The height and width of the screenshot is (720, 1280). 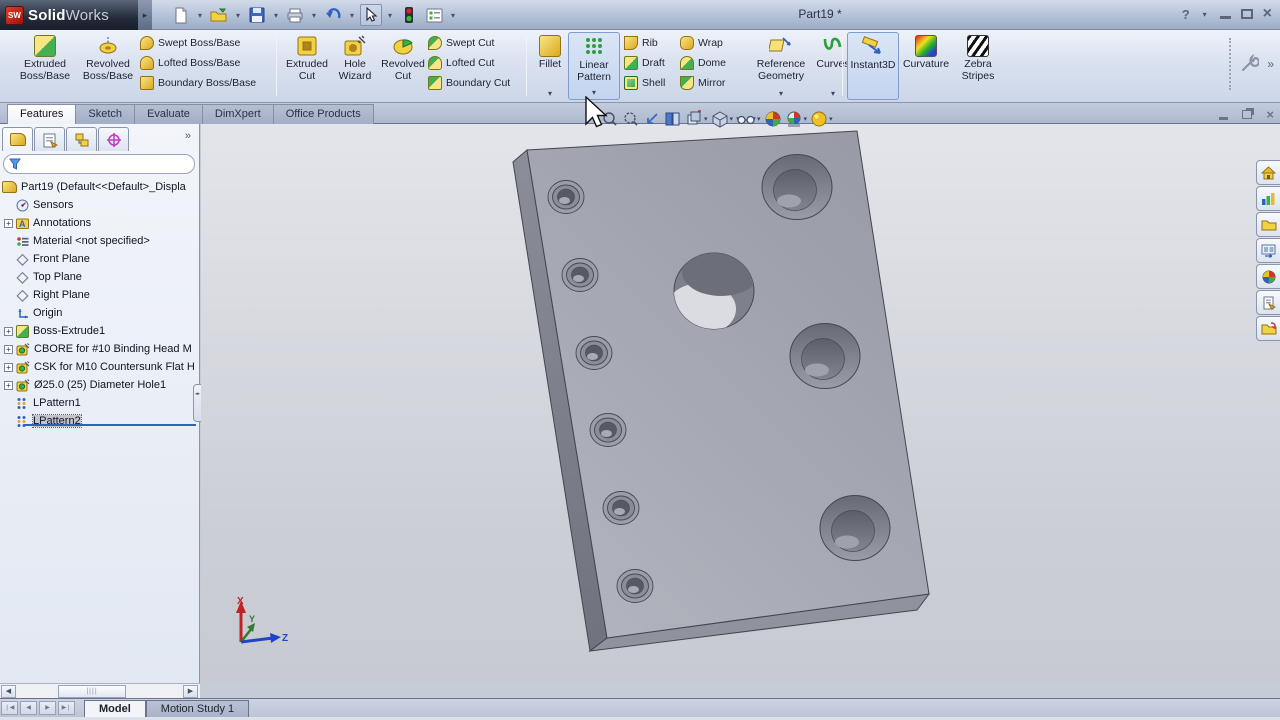 What do you see at coordinates (476, 42) in the screenshot?
I see `swept-cut-button: Swept Cut` at bounding box center [476, 42].